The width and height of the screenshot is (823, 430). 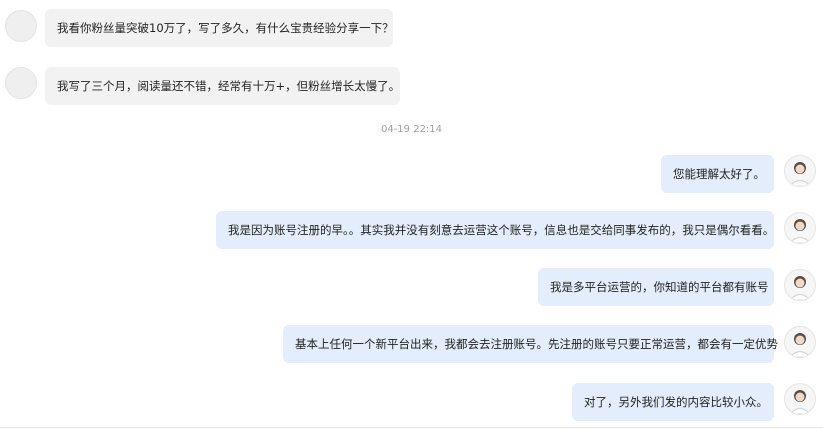 I want to click on message-bubble-incoming: 我写了三个月，阅读量还不错，经常有十万+，但粉丝增长太慢了。, so click(x=222, y=86).